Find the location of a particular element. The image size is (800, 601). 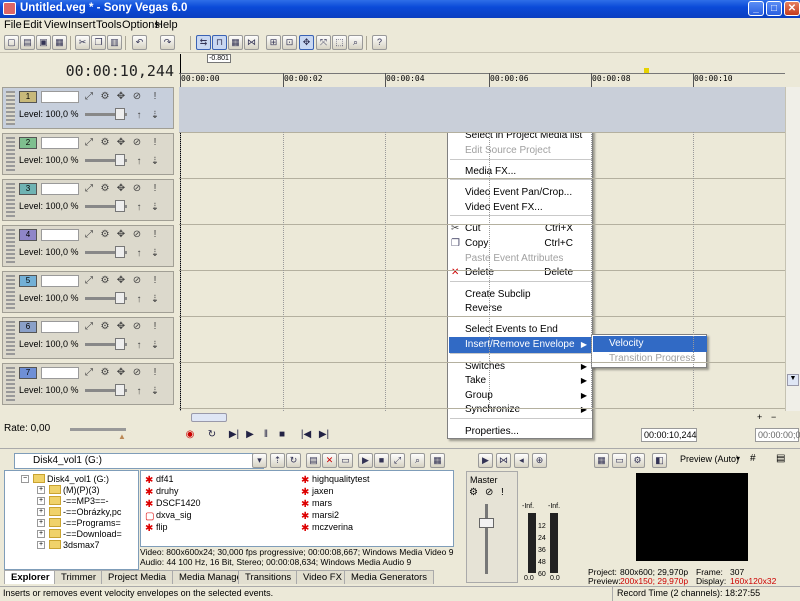

track-header: 7 ⤢ ⚙ ✥ ⊘! Level: 100,0 % ↑ ⇣ is located at coordinates (88, 384).